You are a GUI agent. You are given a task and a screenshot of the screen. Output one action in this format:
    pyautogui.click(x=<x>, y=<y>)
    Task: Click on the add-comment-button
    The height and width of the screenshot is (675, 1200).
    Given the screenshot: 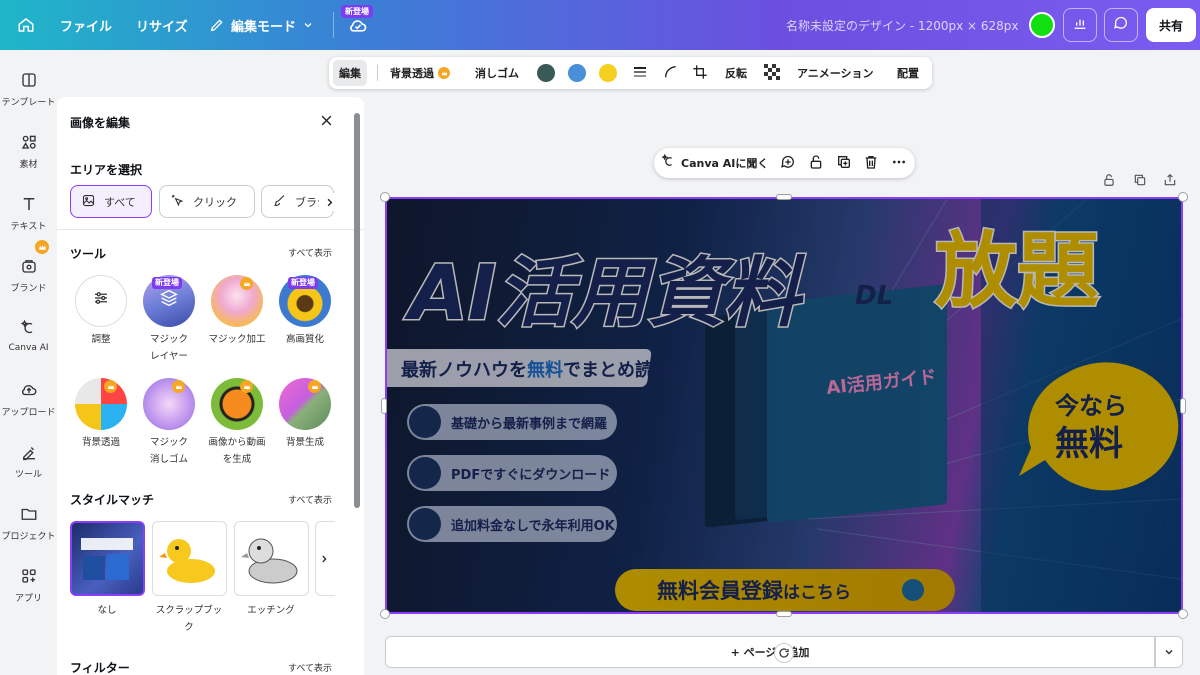 What is the action you would take?
    pyautogui.click(x=788, y=163)
    